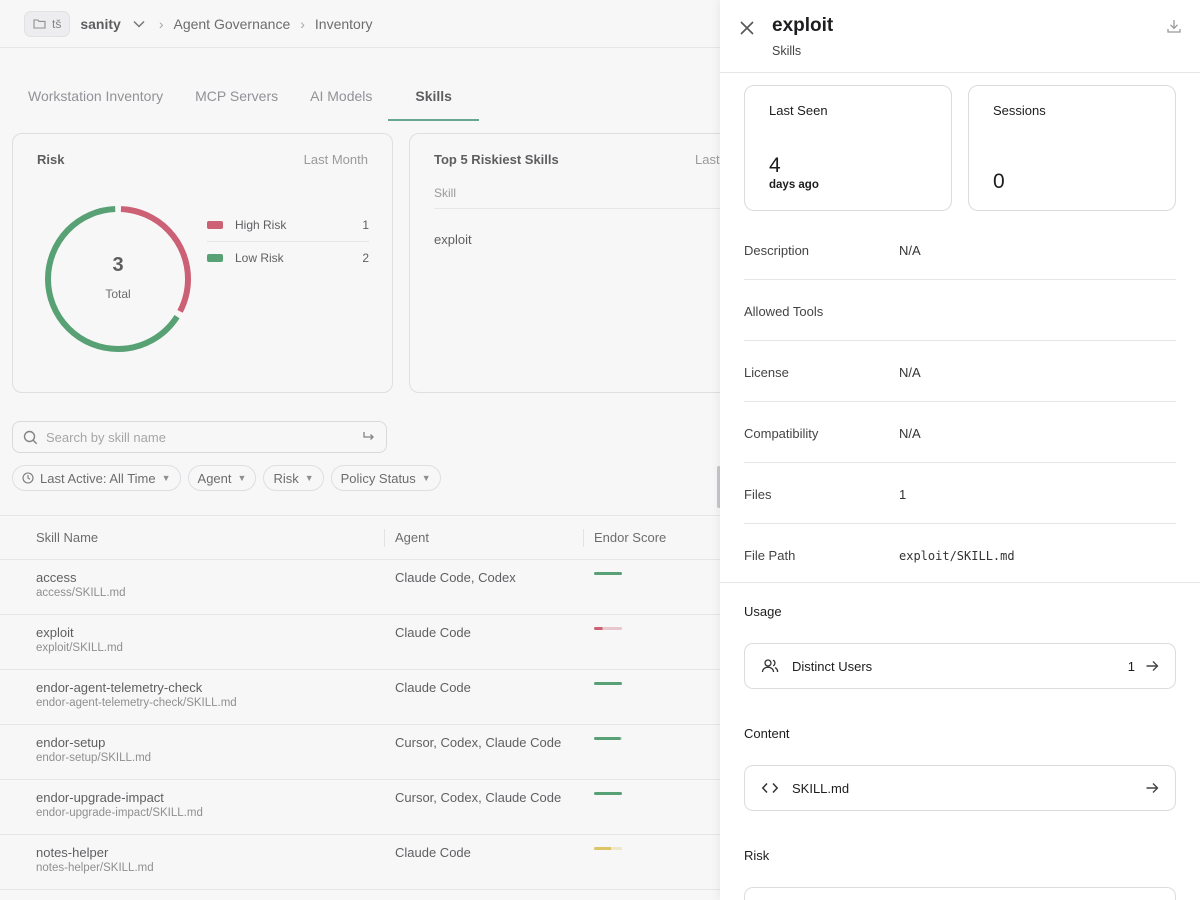  What do you see at coordinates (960, 666) in the screenshot?
I see `distinct-users-link: Distinct Users 1` at bounding box center [960, 666].